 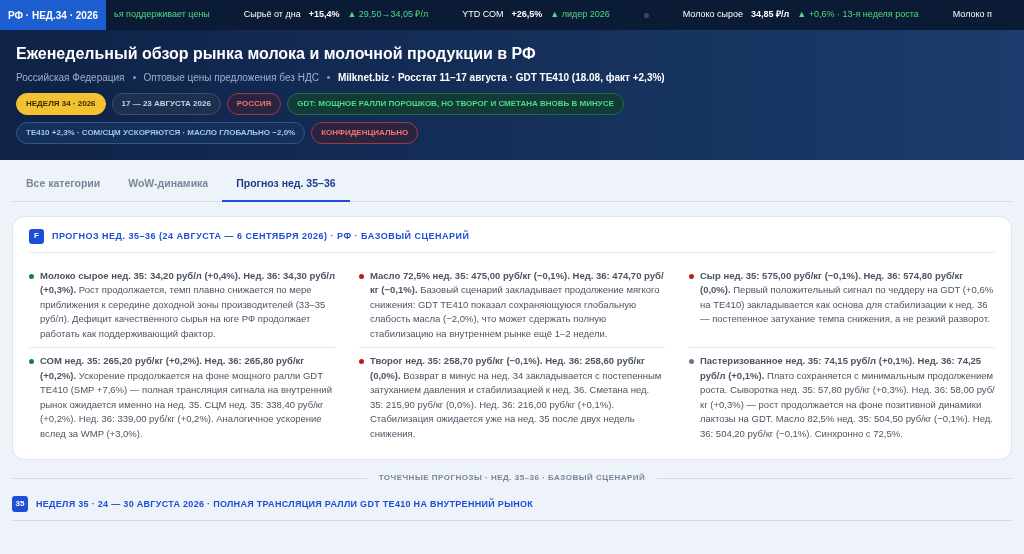 What do you see at coordinates (501, 78) in the screenshot?
I see `meta-text: Milknet.biz · Росстат 11–17 августа · GDT TE410 (18.08, факт +2,3%)` at bounding box center [501, 78].